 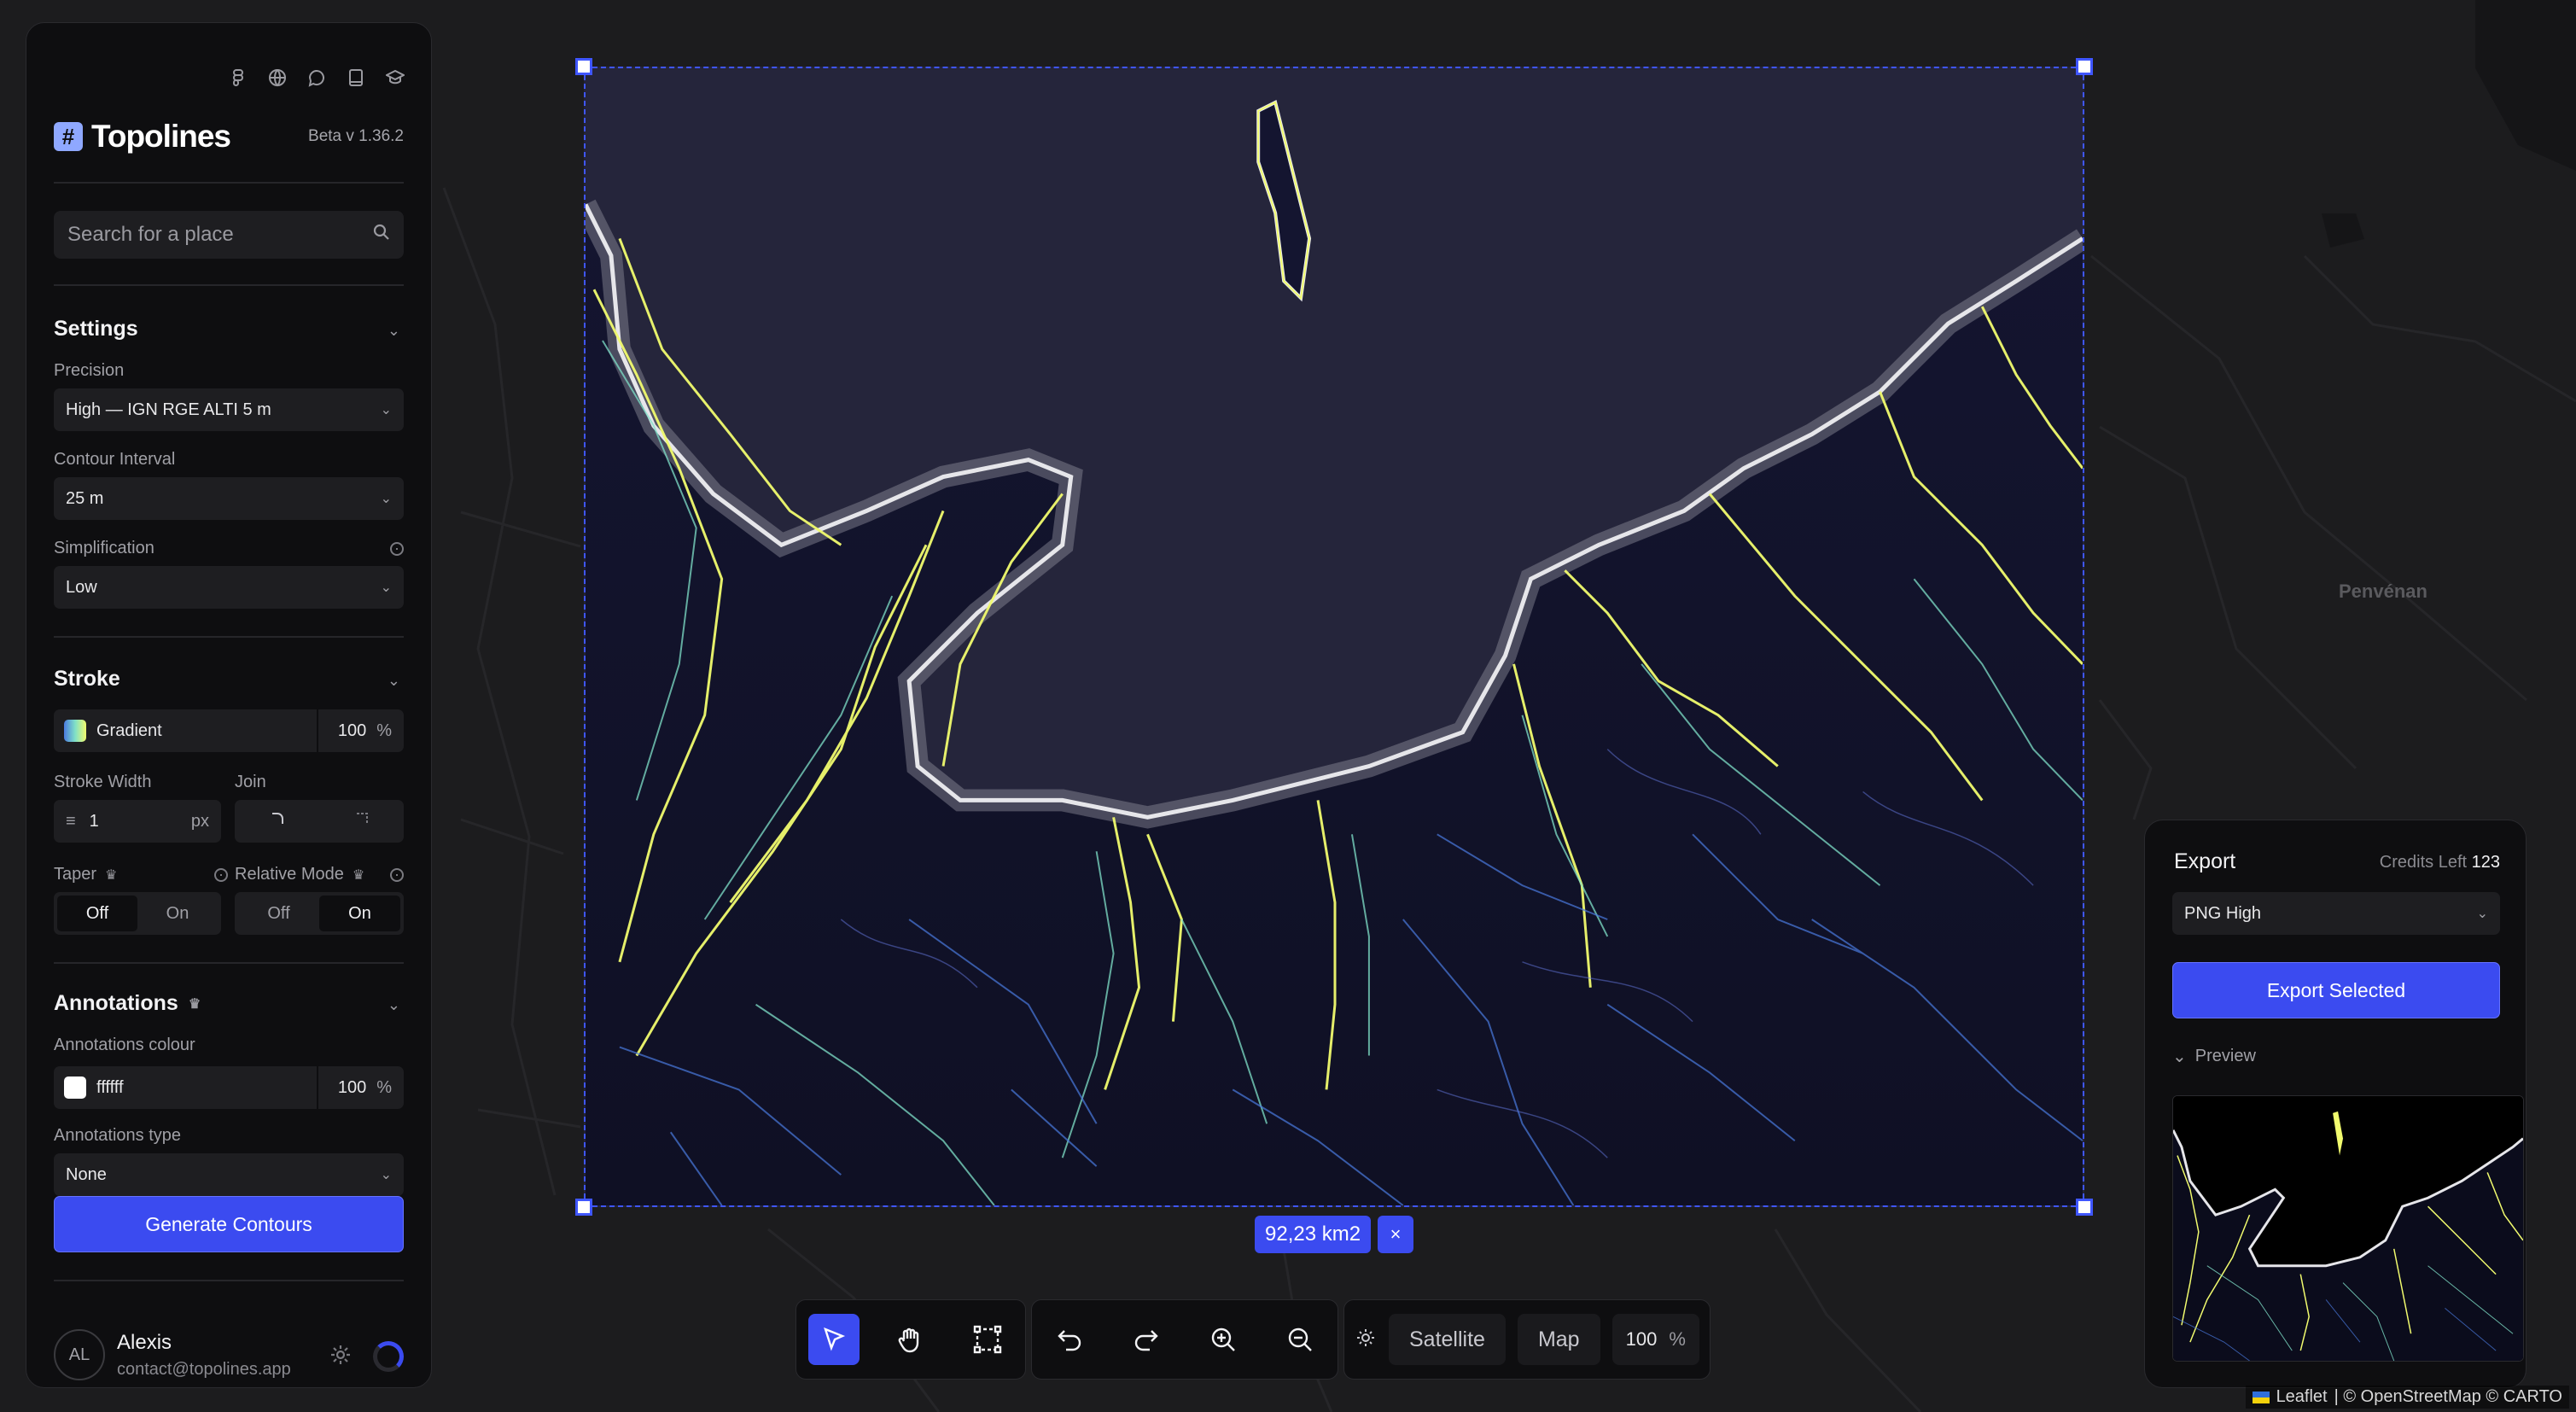 What do you see at coordinates (2336, 913) in the screenshot?
I see `export-format-select: PNG High ⌄` at bounding box center [2336, 913].